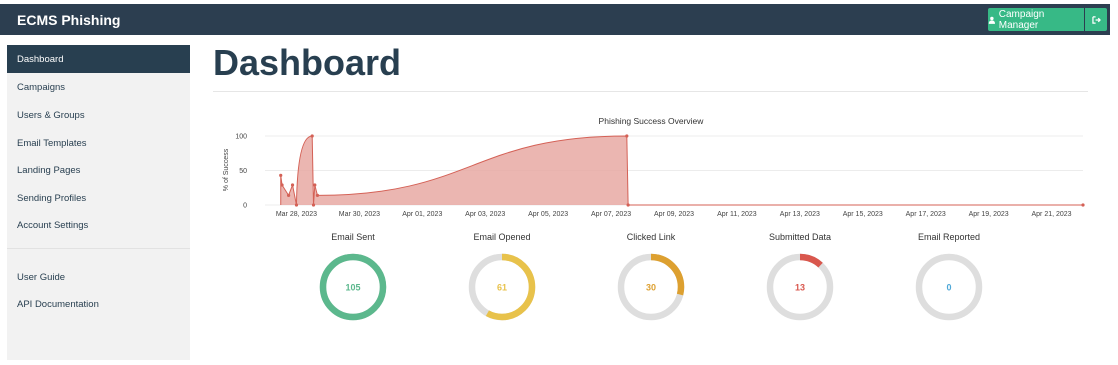 This screenshot has width=1118, height=365. I want to click on sidebar-item-email-templates: Email Templates, so click(98, 143).